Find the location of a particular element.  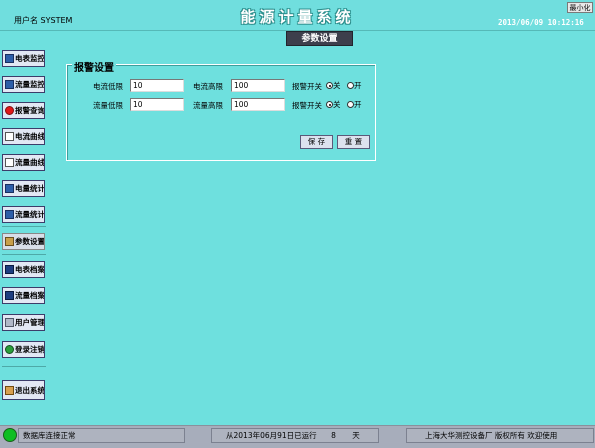

sidebar-item-label: 电表监控 is located at coordinates (30, 58).